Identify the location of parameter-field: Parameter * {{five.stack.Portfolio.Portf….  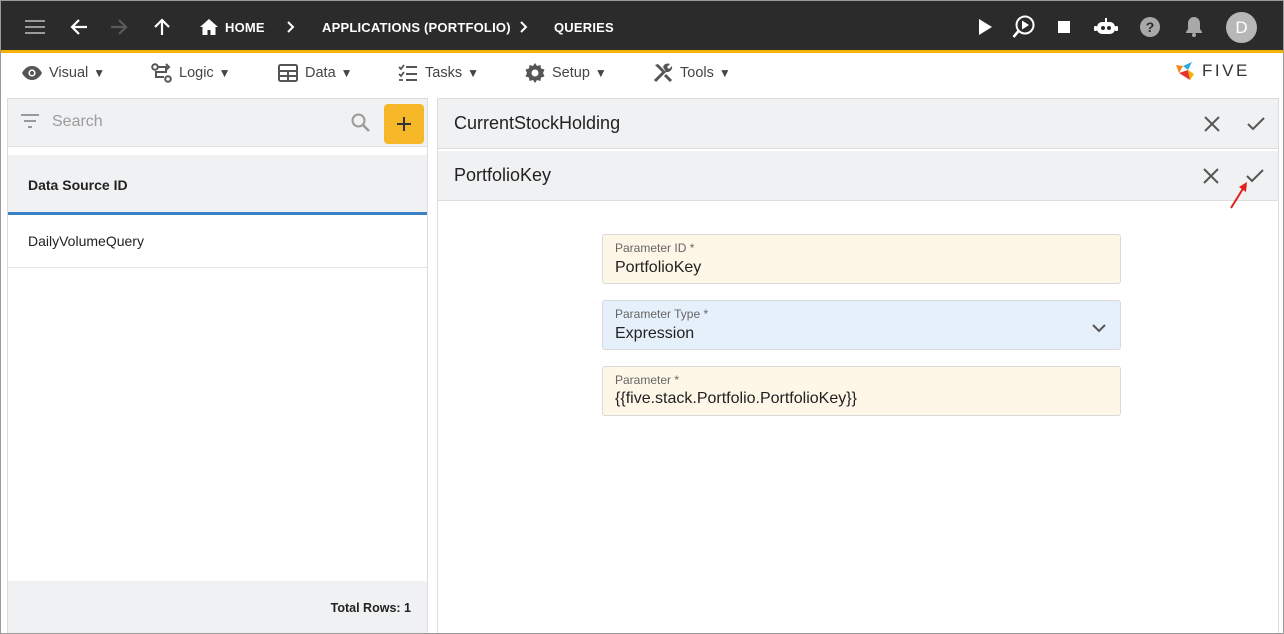
(861, 391).